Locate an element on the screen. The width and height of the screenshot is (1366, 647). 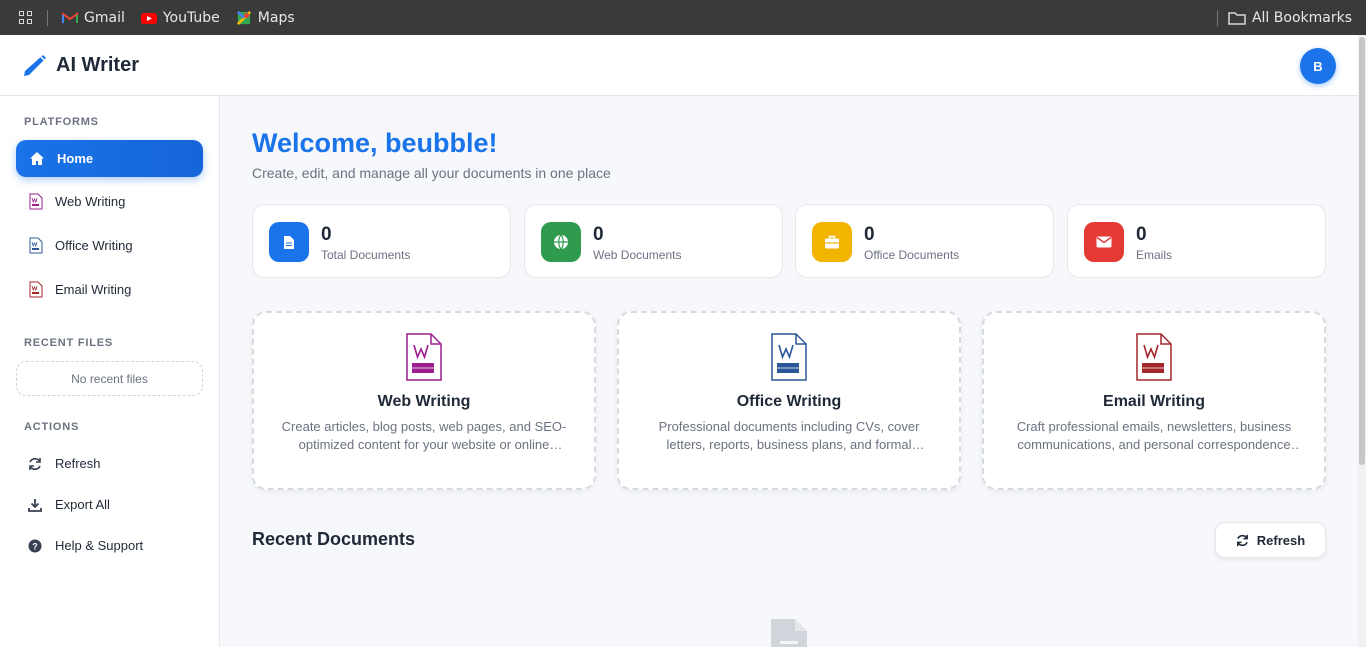
sidebar-item-web-writing: Web Writing is located at coordinates (109, 201).